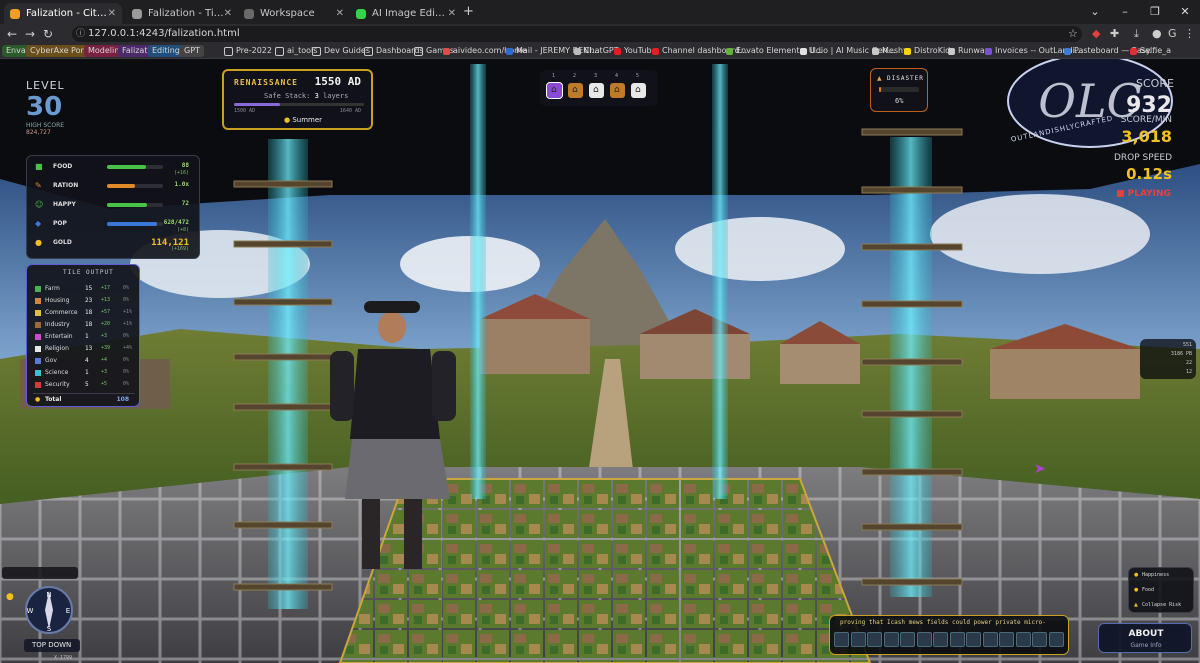 Image resolution: width=1200 pixels, height=663 pixels. I want to click on disaster-value: 6%, so click(899, 101).